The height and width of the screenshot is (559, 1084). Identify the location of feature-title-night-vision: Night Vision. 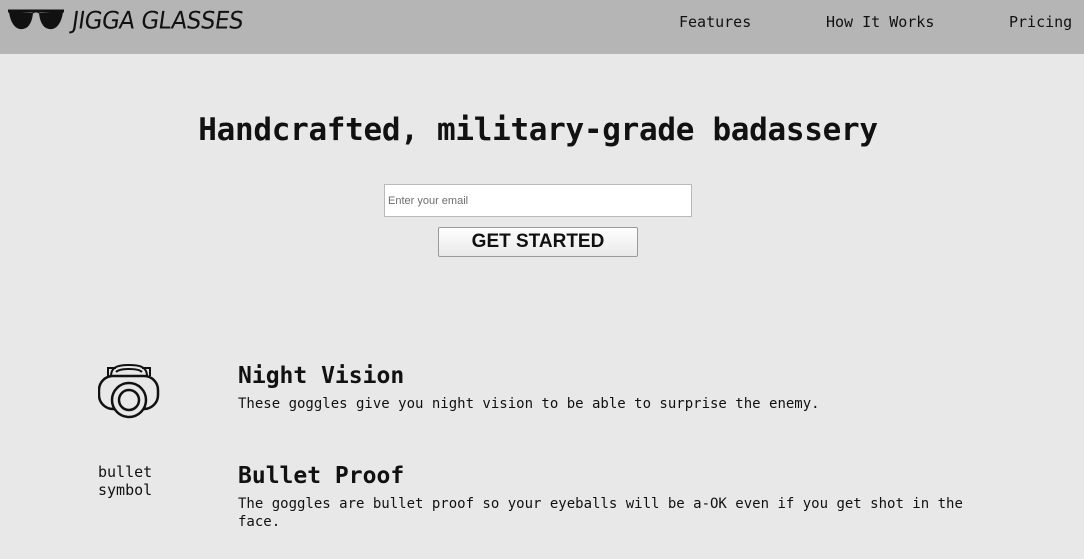
(321, 376).